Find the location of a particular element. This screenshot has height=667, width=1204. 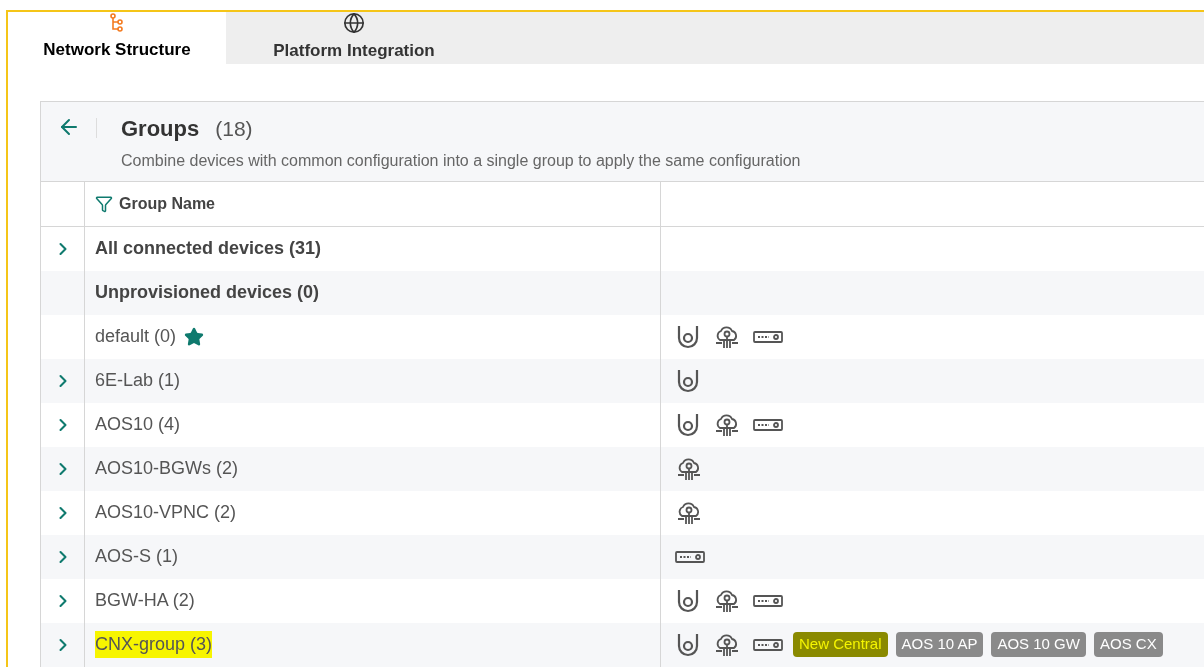

group-name: AOS10-BGWs (2) is located at coordinates (167, 468).